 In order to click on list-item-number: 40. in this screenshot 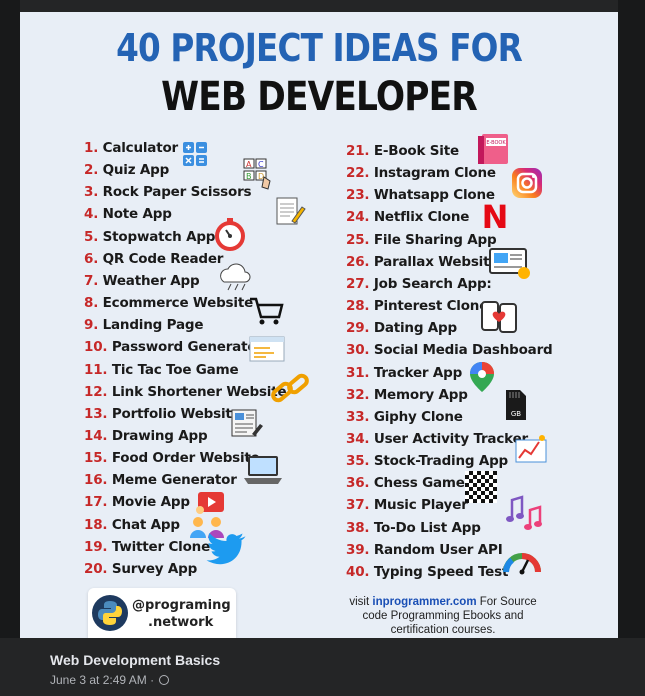, I will do `click(358, 571)`.